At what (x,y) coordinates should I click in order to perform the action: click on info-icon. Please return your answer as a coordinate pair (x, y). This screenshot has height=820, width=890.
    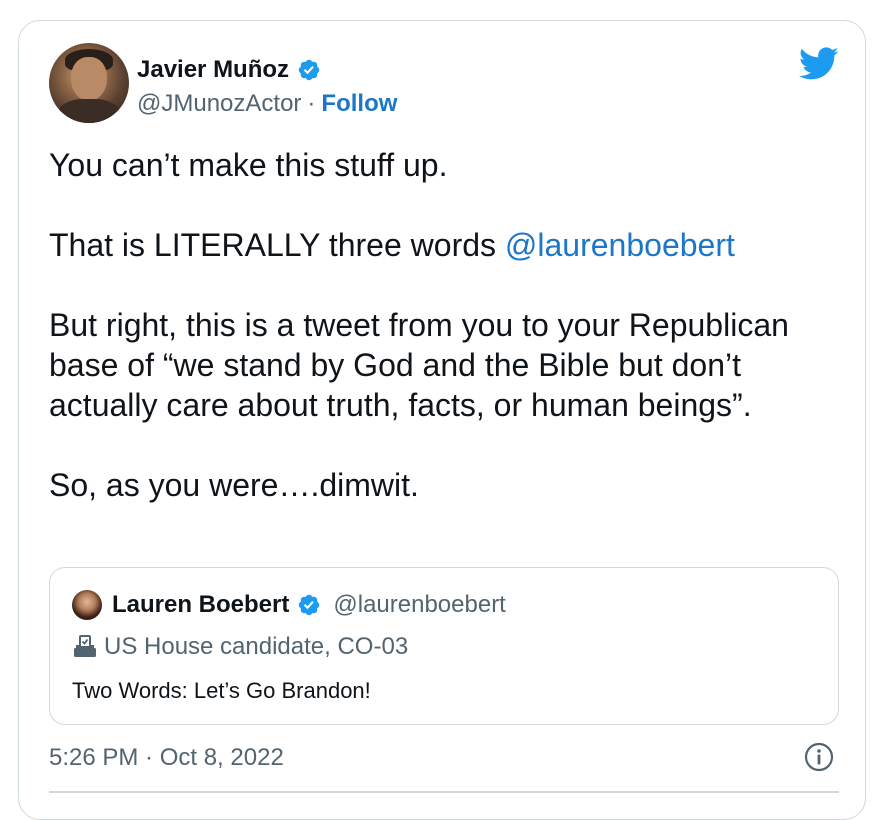
    Looking at the image, I should click on (819, 757).